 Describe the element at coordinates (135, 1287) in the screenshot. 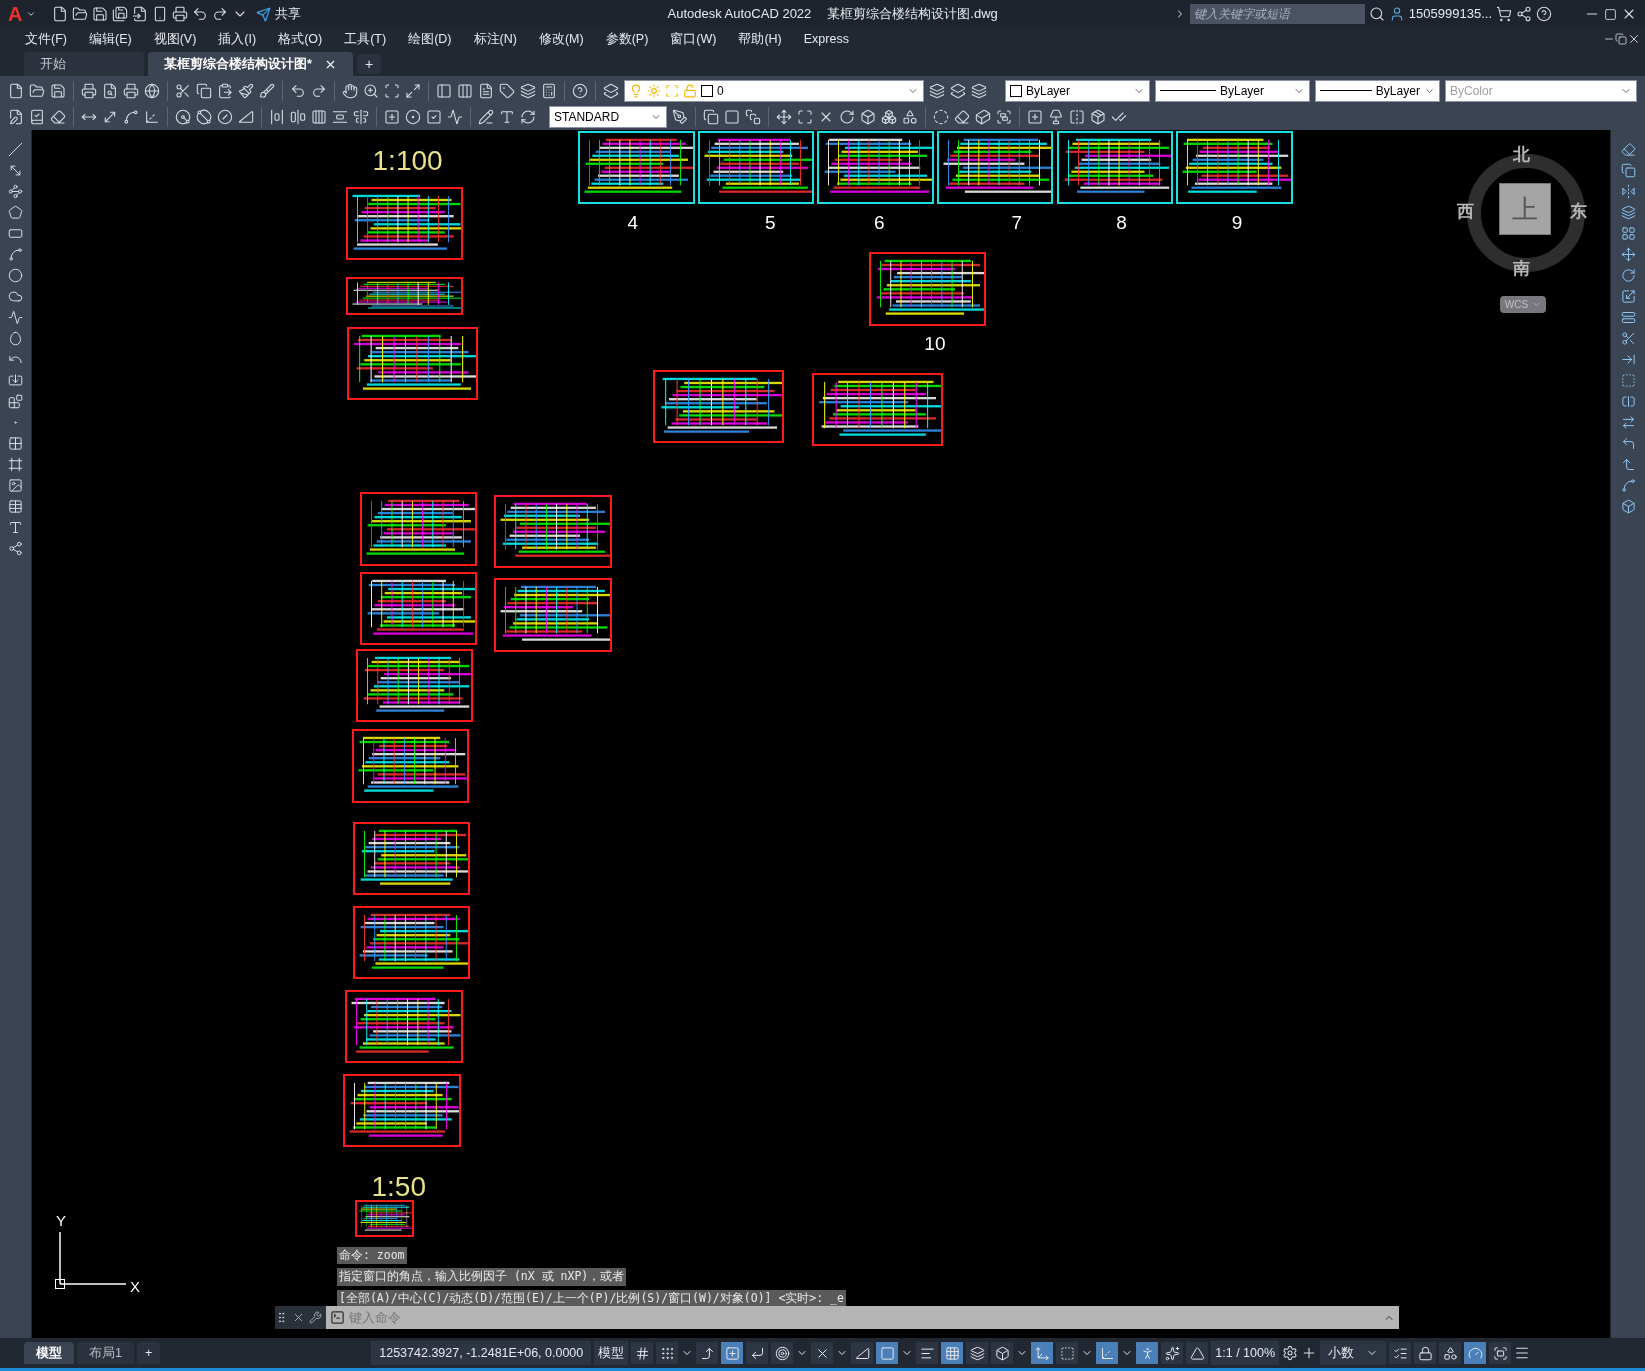

I see `x-axis-label: X` at that location.